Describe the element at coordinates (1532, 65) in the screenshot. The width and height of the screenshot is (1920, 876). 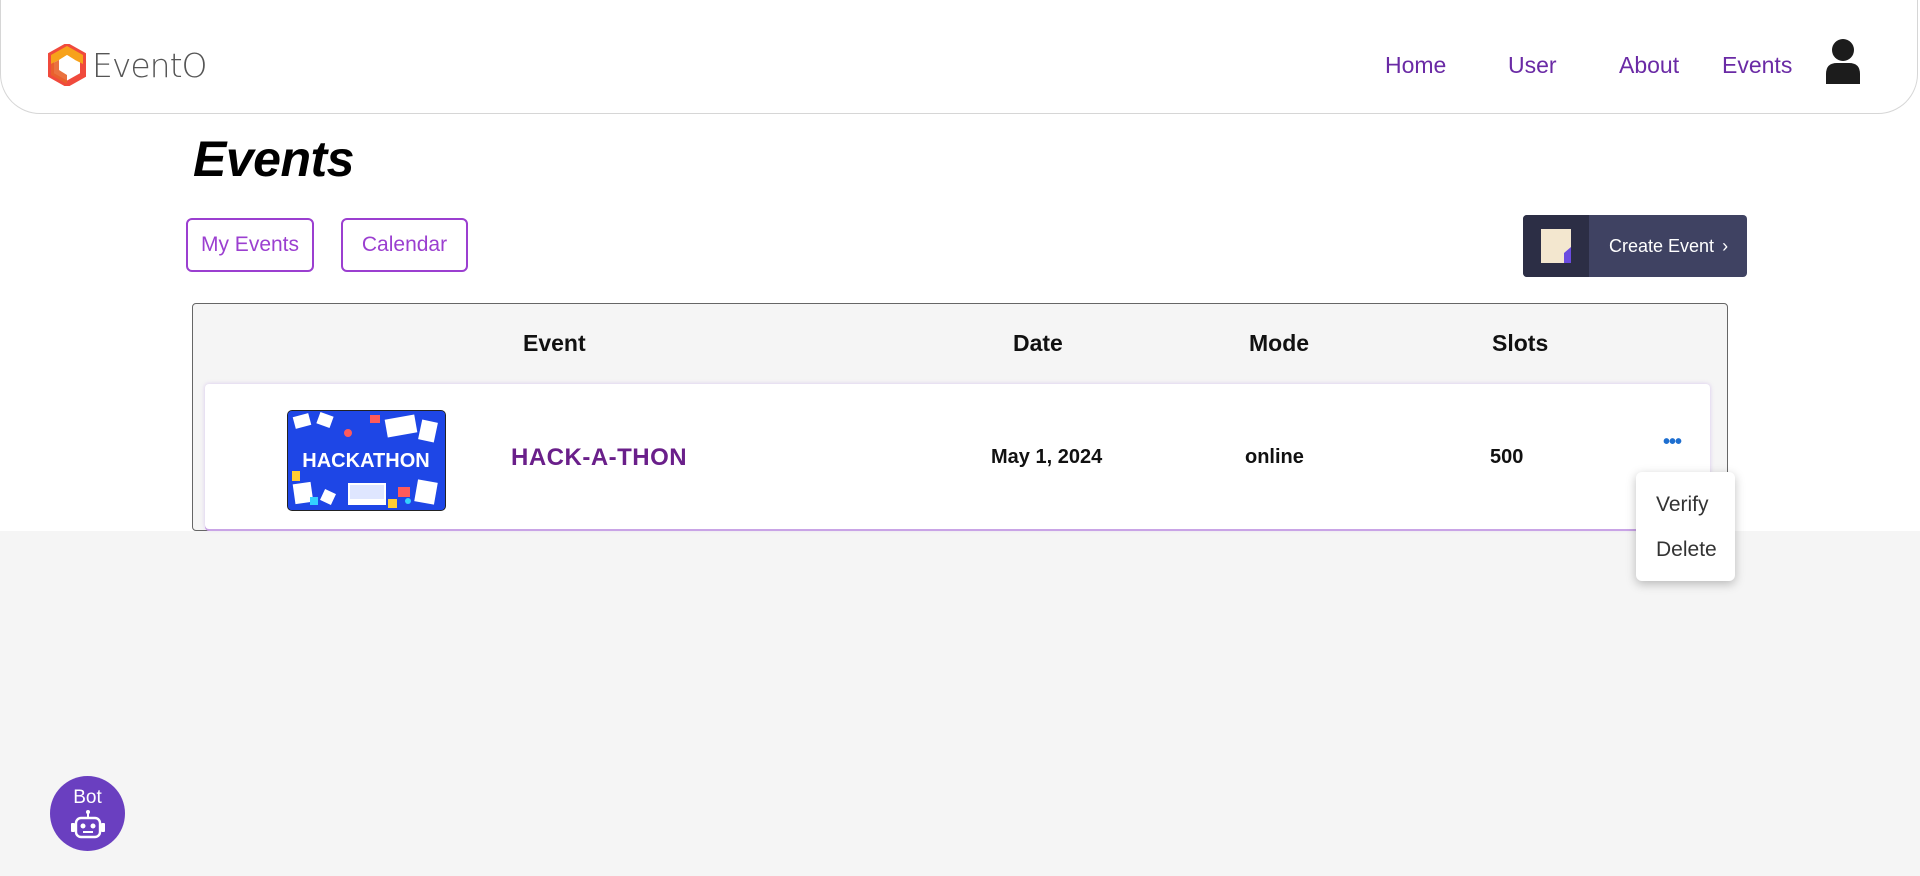
I see `nav-link-user: User` at that location.